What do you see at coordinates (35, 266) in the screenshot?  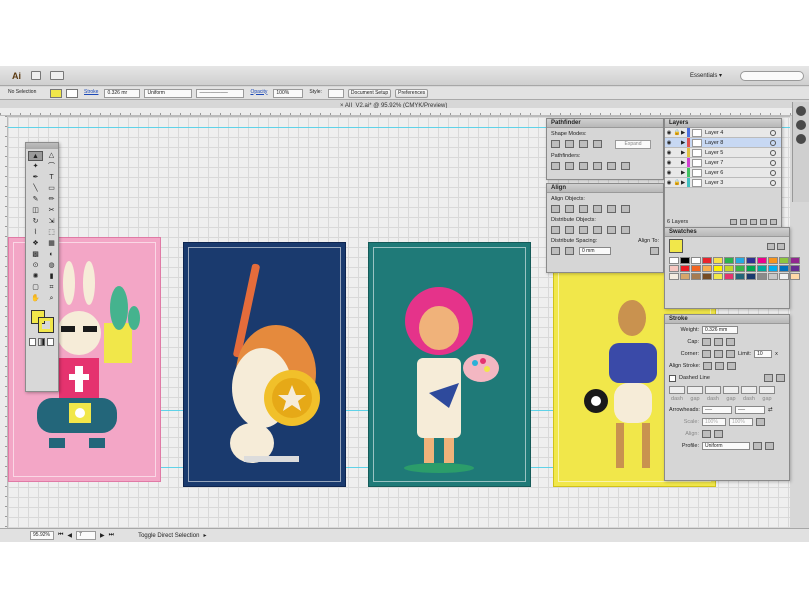 I see `eyedropper-icon: ⊙` at bounding box center [35, 266].